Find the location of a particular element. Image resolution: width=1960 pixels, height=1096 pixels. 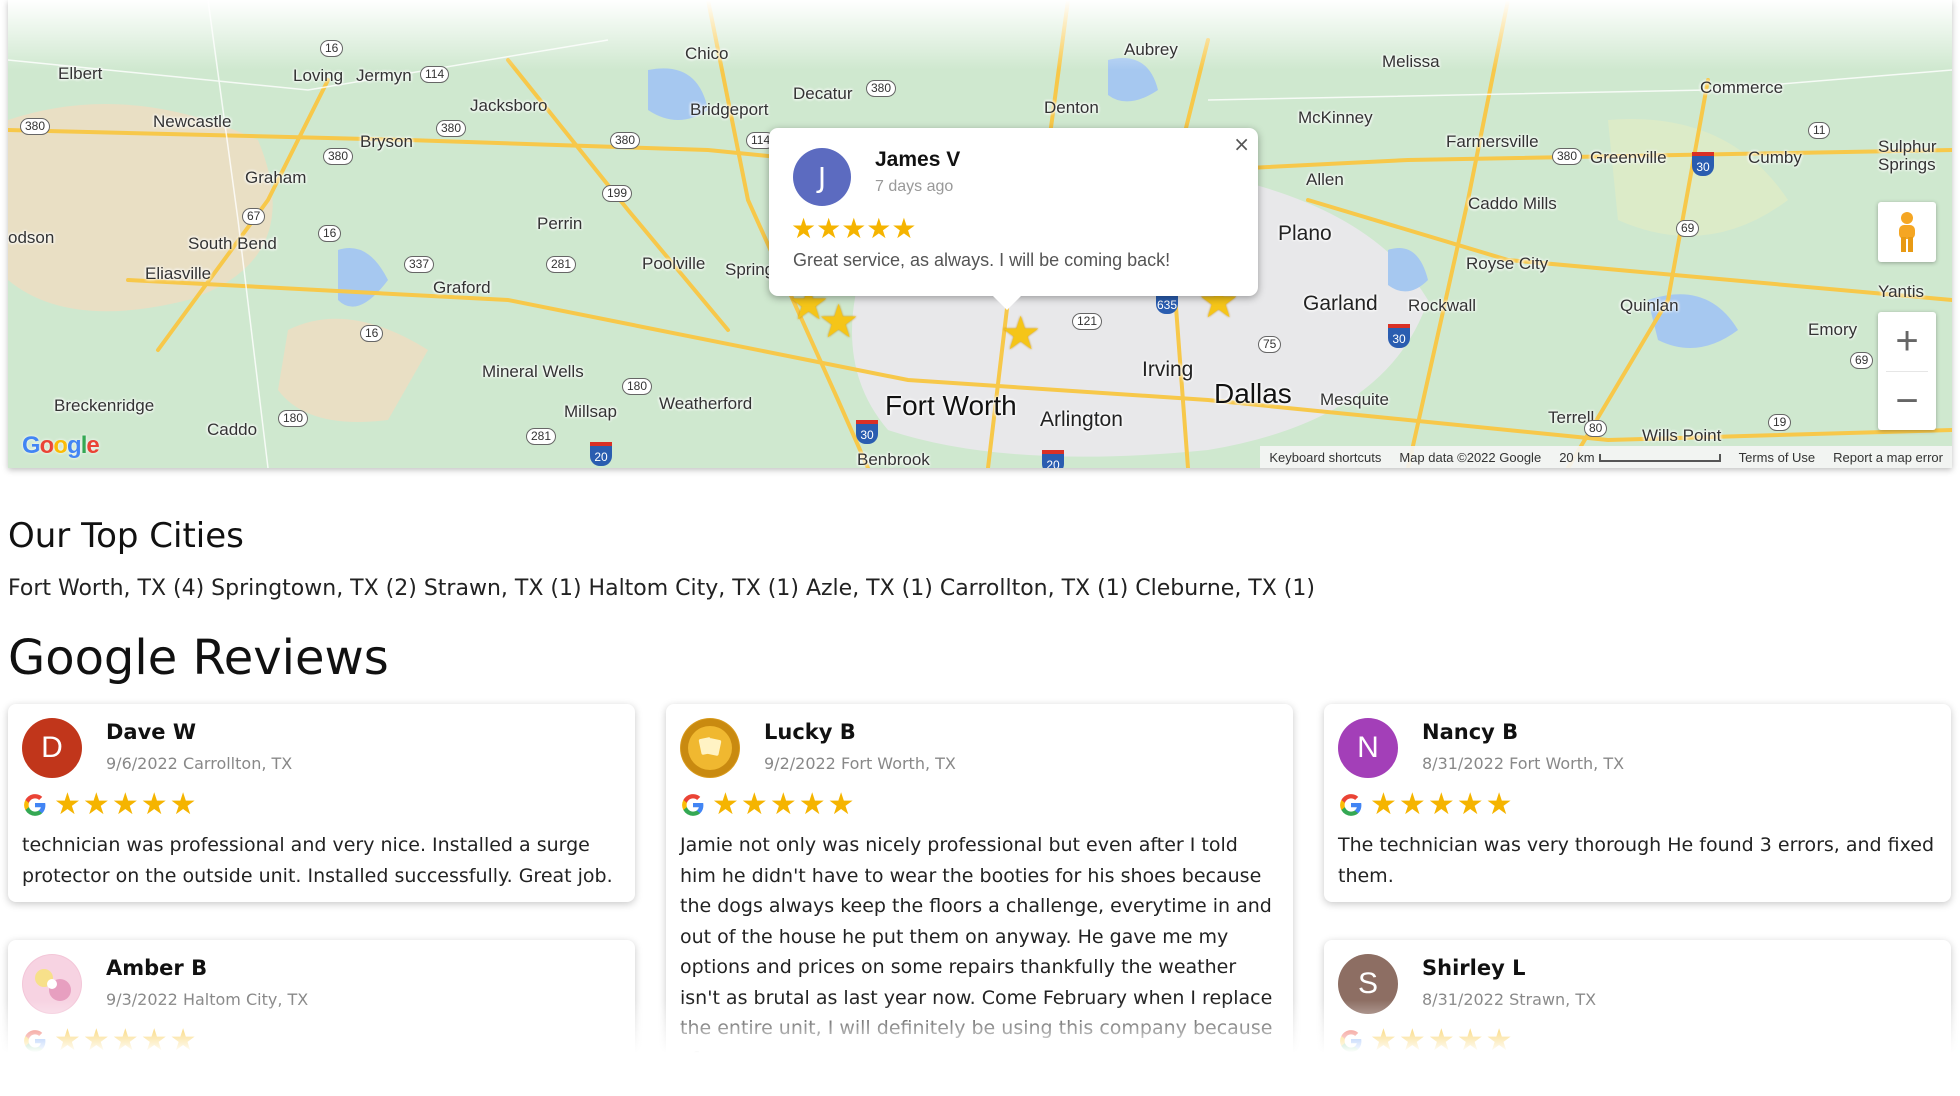

review-date-location: 8/31/2022 Fort Worth, TX is located at coordinates (1523, 763).